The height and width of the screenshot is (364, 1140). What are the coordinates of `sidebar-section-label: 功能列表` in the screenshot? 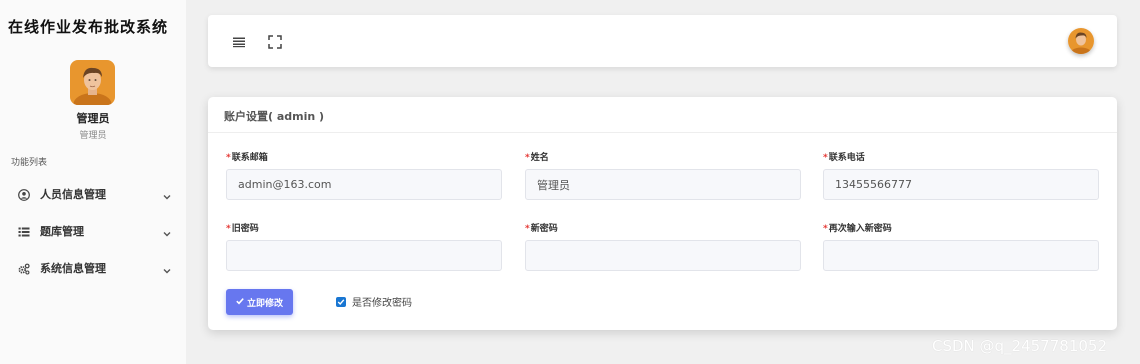 It's located at (29, 163).